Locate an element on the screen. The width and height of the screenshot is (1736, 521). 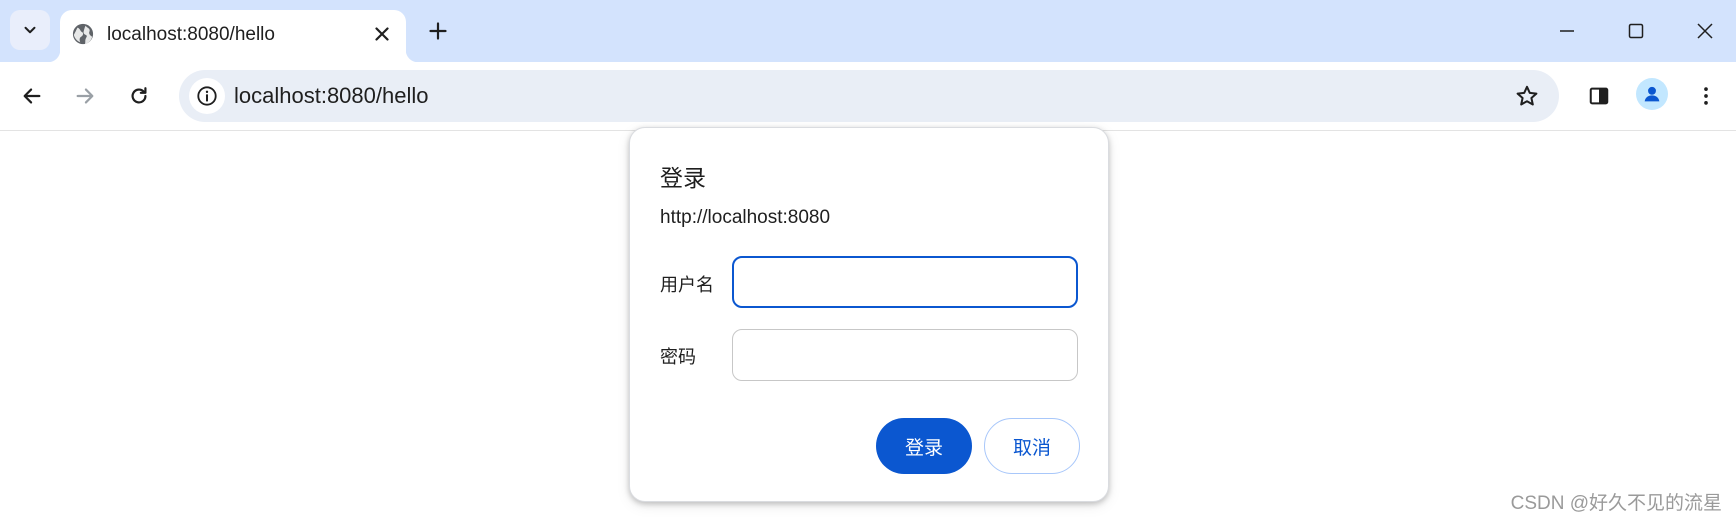
maximize-button is located at coordinates (1636, 31).